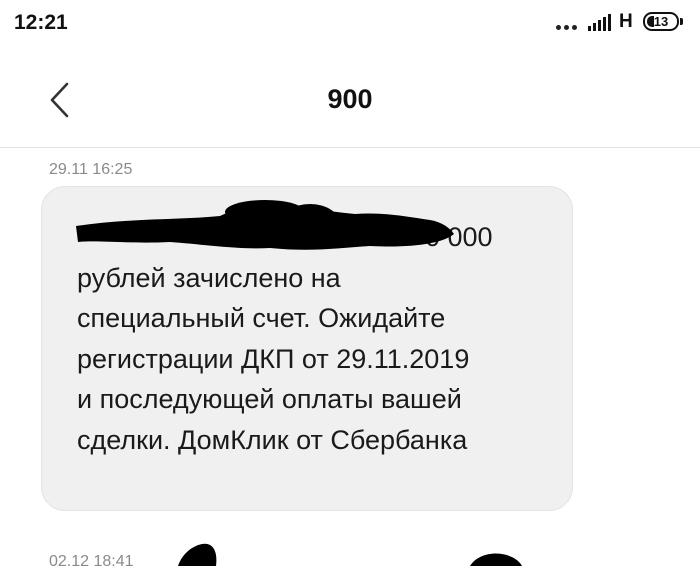 Image resolution: width=700 pixels, height=571 pixels. I want to click on contact-title: 900, so click(350, 99).